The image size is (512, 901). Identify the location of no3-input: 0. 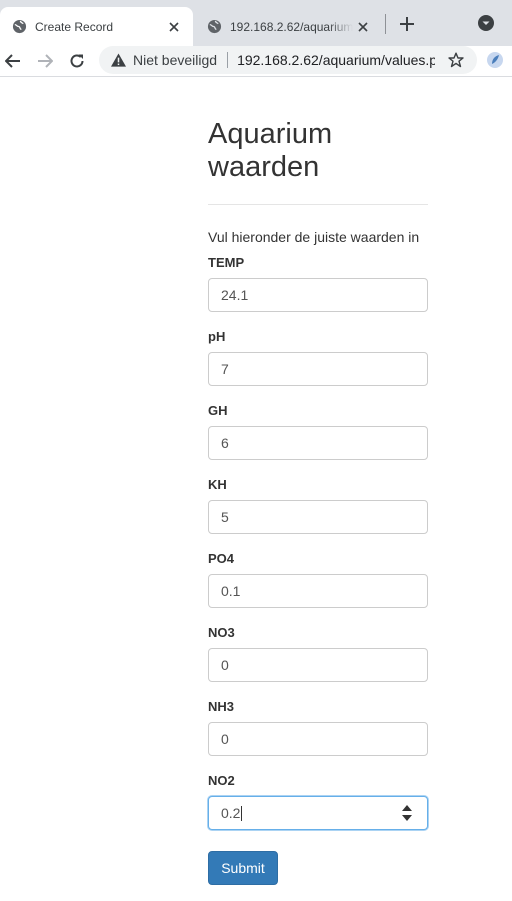
(318, 665).